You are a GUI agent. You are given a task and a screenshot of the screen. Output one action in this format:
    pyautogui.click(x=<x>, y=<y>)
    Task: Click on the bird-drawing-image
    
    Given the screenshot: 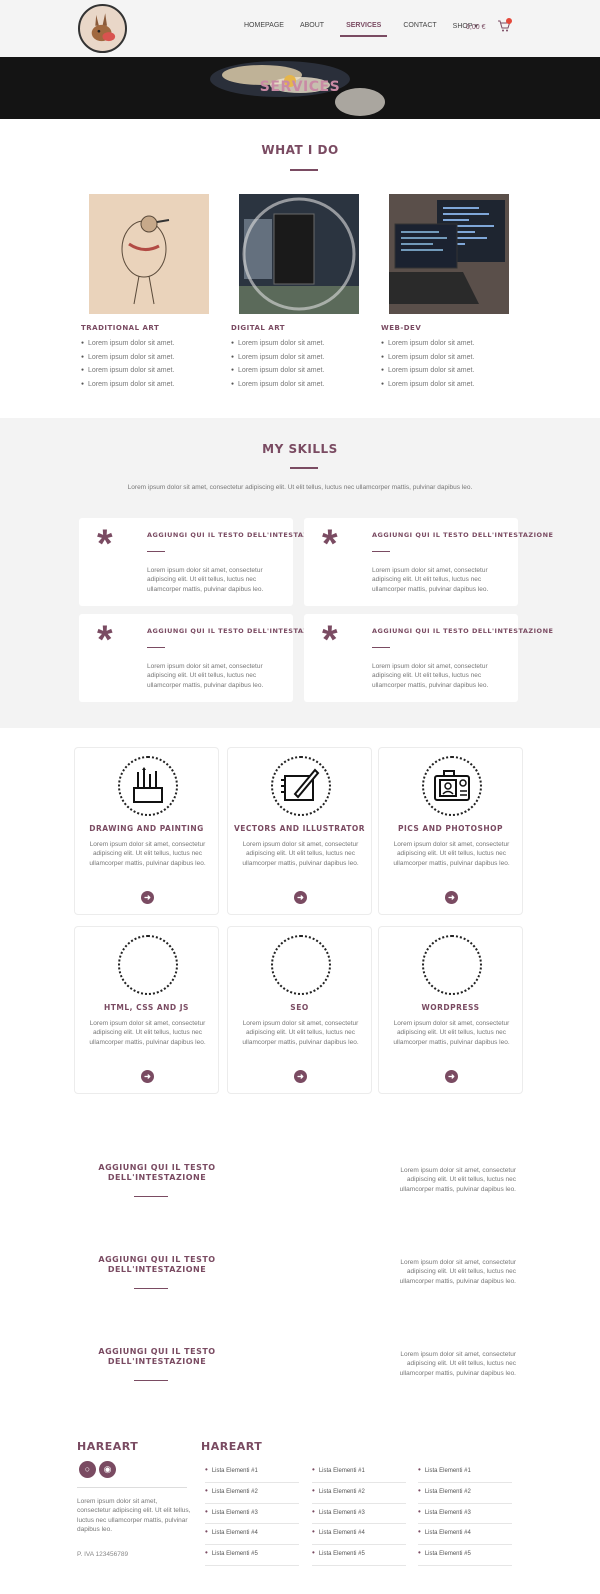 What is the action you would take?
    pyautogui.click(x=149, y=254)
    